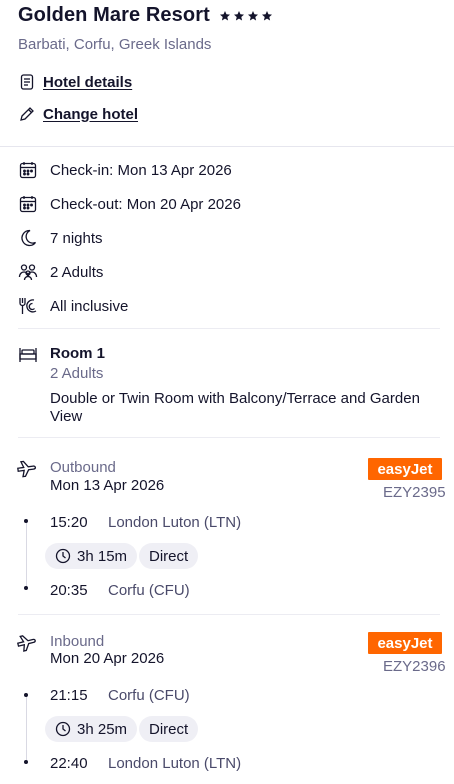 The height and width of the screenshot is (784, 454). Describe the element at coordinates (149, 695) in the screenshot. I see `inbound-depart-airport: Corfu (CFU)` at that location.